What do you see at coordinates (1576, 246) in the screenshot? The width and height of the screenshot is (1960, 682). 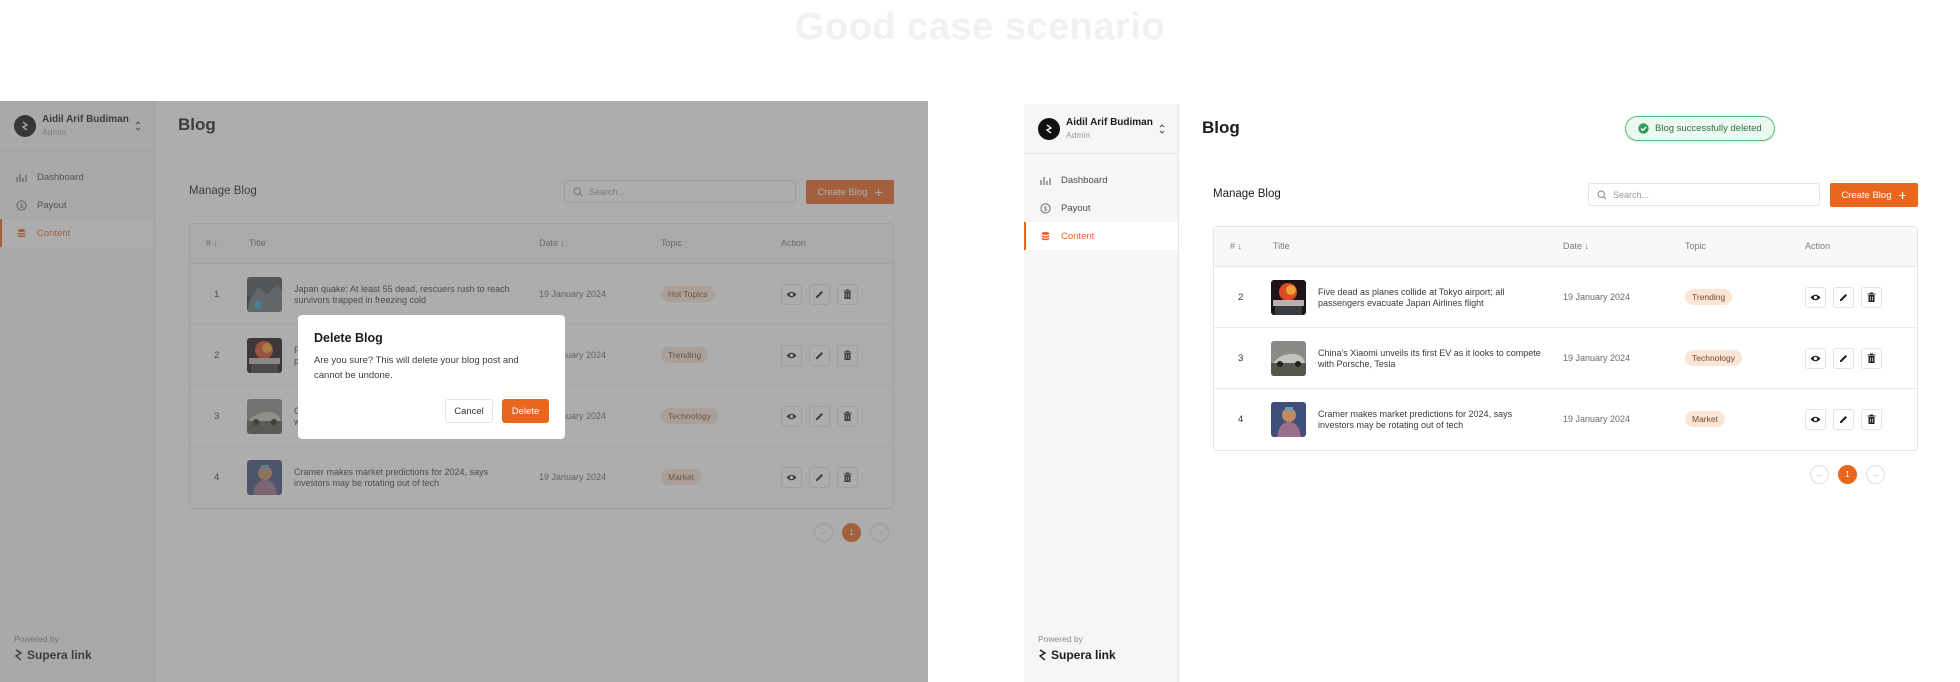 I see `col-date: Date ↓` at bounding box center [1576, 246].